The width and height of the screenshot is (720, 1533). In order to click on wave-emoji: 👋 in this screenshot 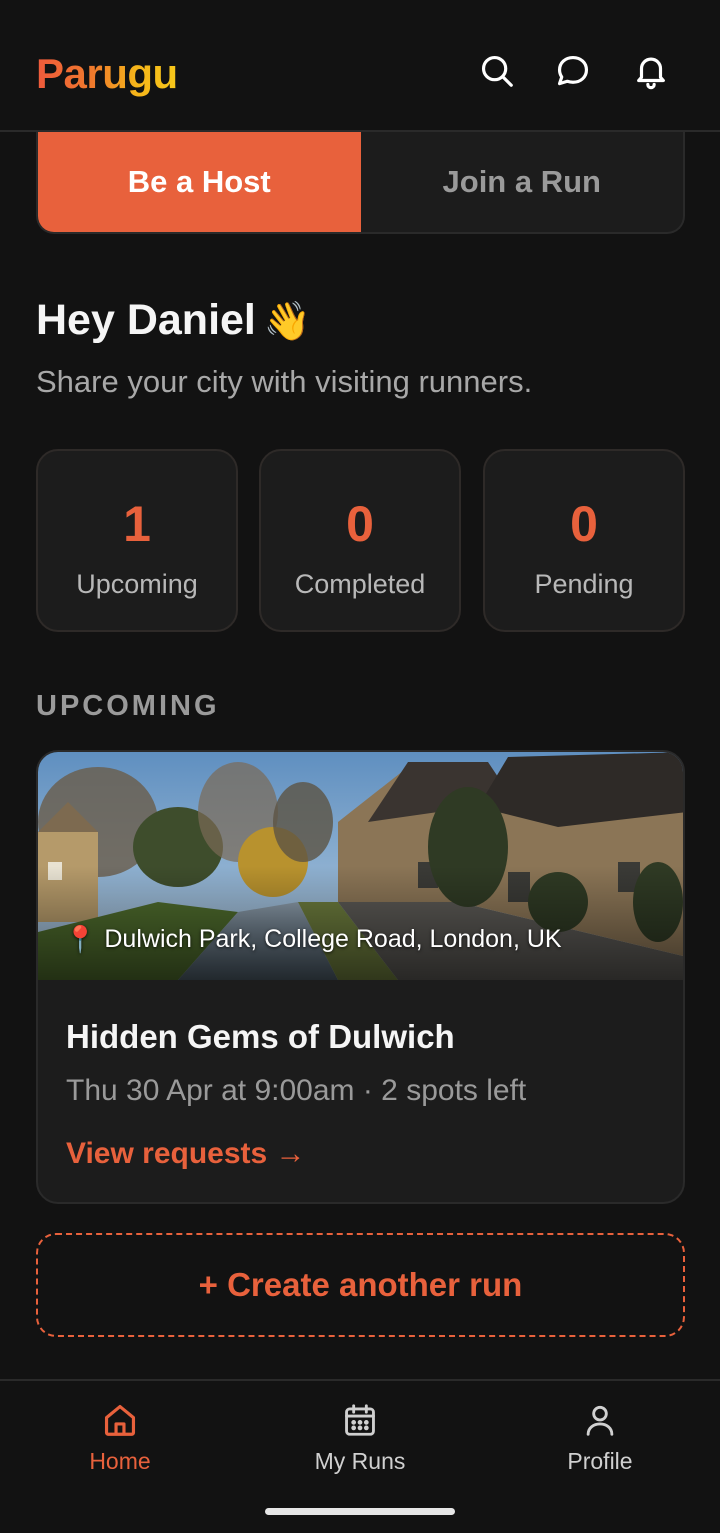, I will do `click(287, 322)`.